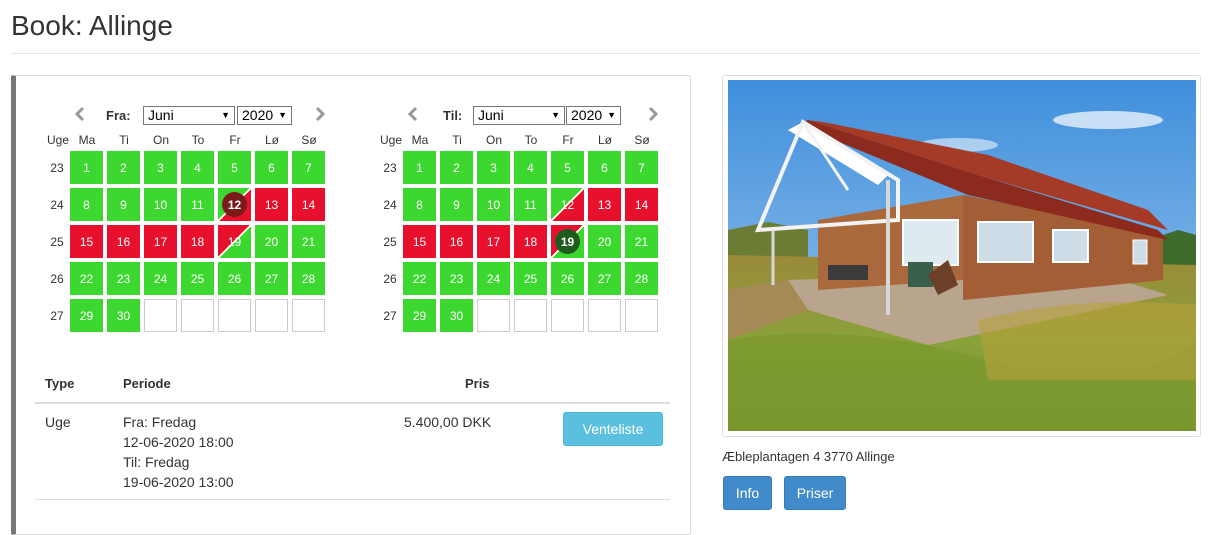  What do you see at coordinates (747, 493) in the screenshot?
I see `info-button: Info` at bounding box center [747, 493].